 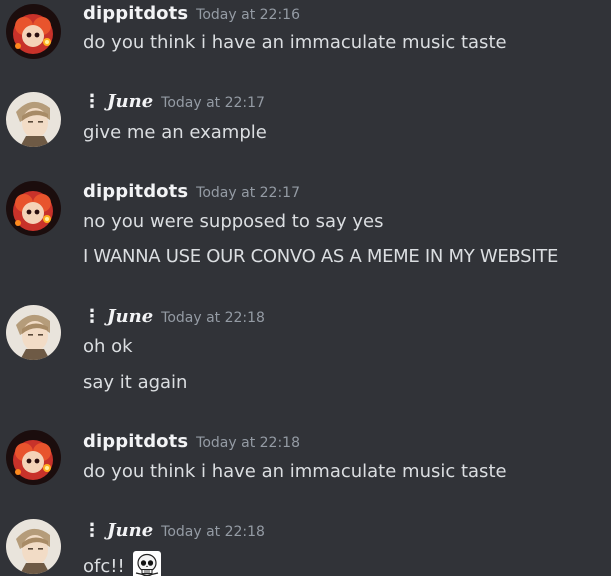 What do you see at coordinates (147, 563) in the screenshot?
I see `skull-emoji-icon` at bounding box center [147, 563].